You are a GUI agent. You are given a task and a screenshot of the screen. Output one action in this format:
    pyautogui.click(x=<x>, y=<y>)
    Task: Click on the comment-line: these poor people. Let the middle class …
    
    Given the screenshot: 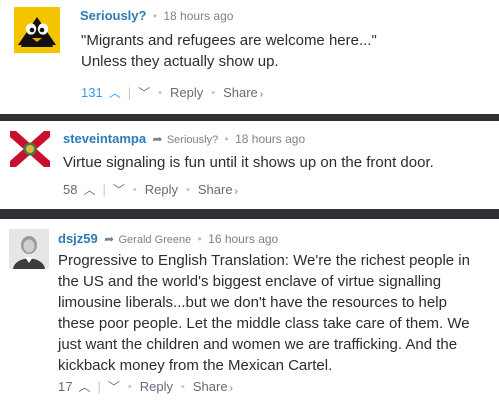 What is the action you would take?
    pyautogui.click(x=264, y=323)
    